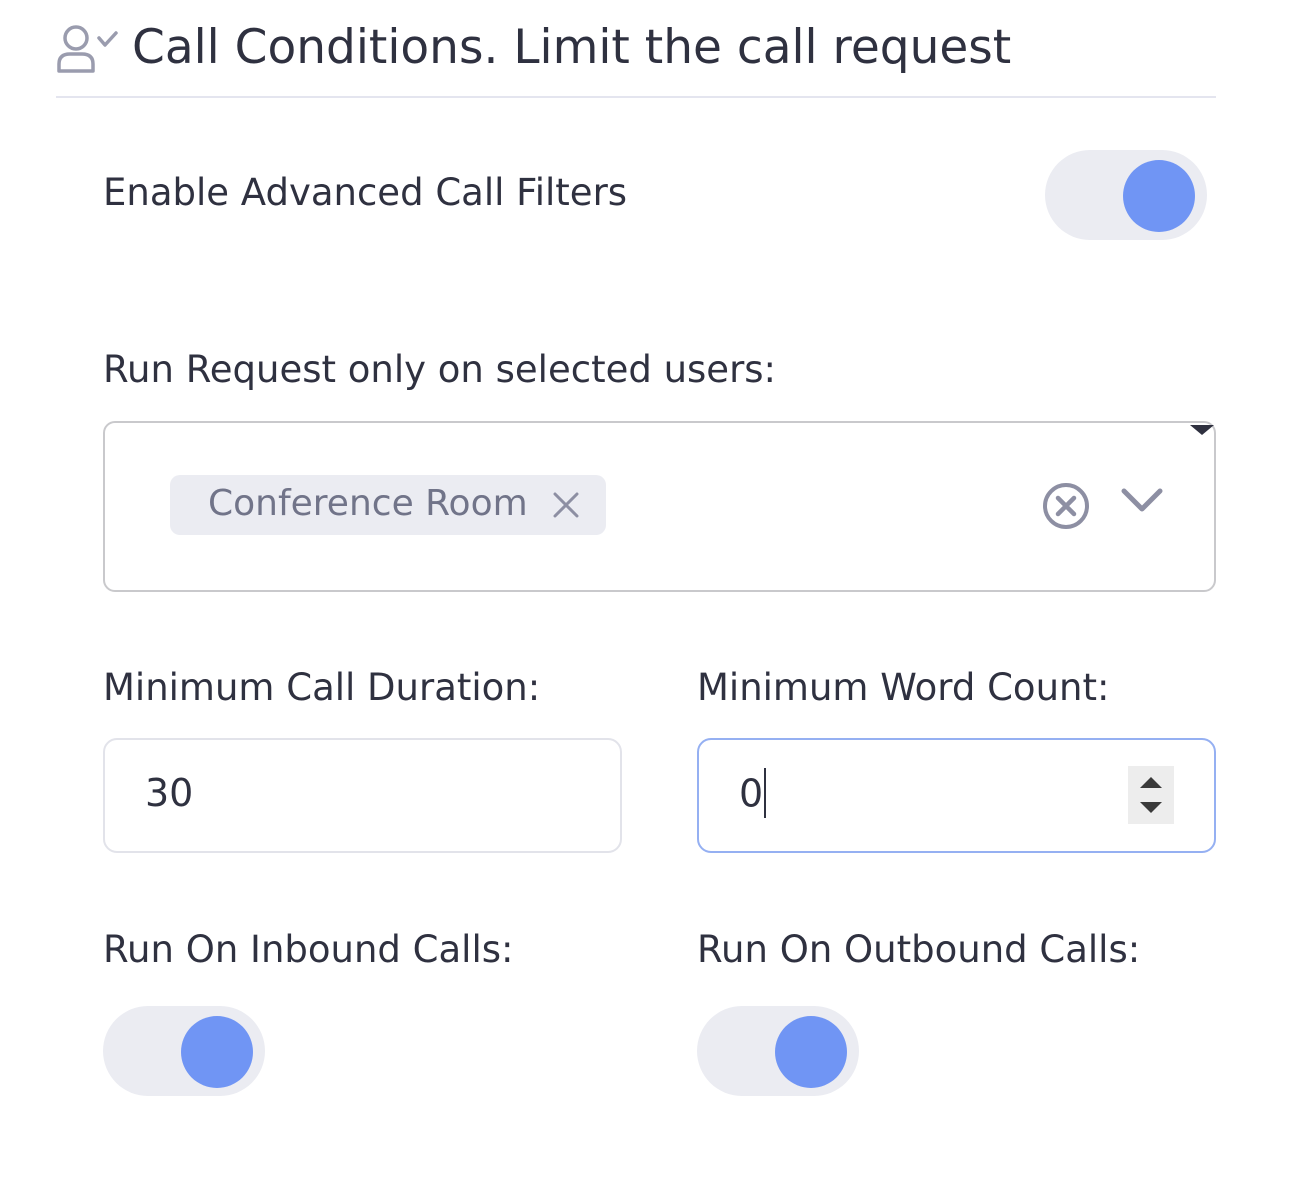 This screenshot has width=1306, height=1190. Describe the element at coordinates (903, 687) in the screenshot. I see `min-word-count-label: Minimum Word Count:` at that location.